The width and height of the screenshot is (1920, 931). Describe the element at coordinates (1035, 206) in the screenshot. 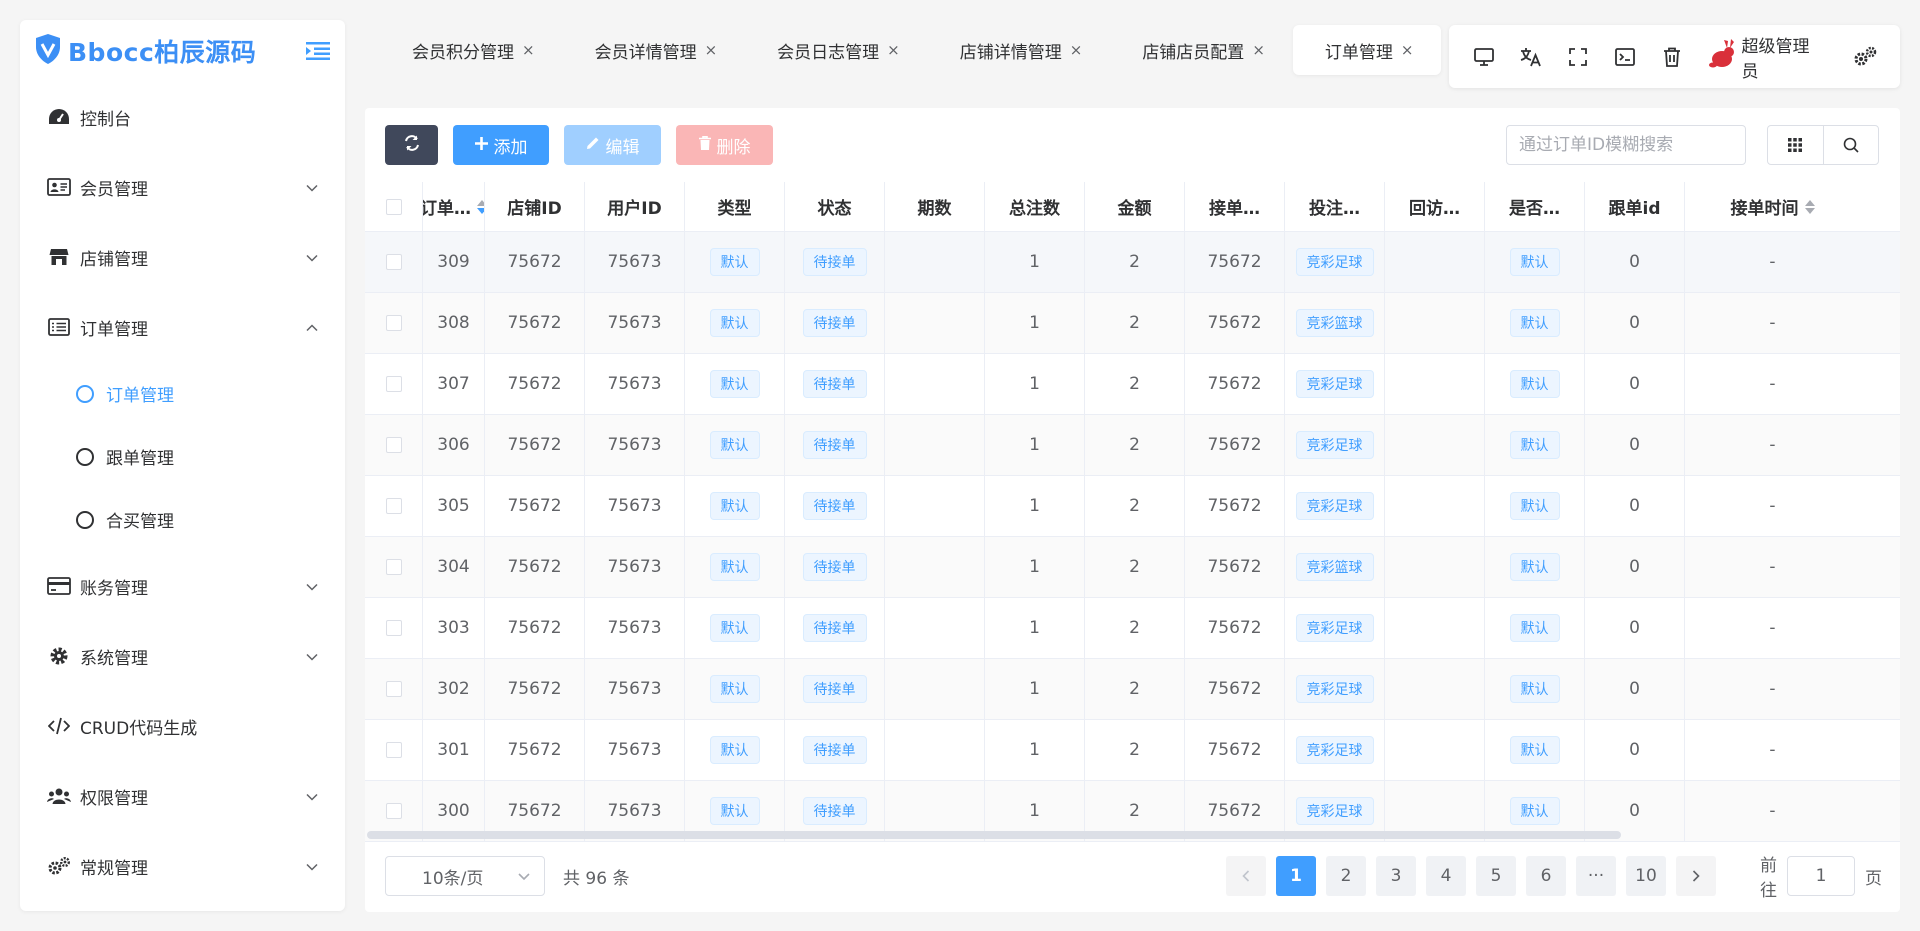

I see `column-header: 总注数` at that location.